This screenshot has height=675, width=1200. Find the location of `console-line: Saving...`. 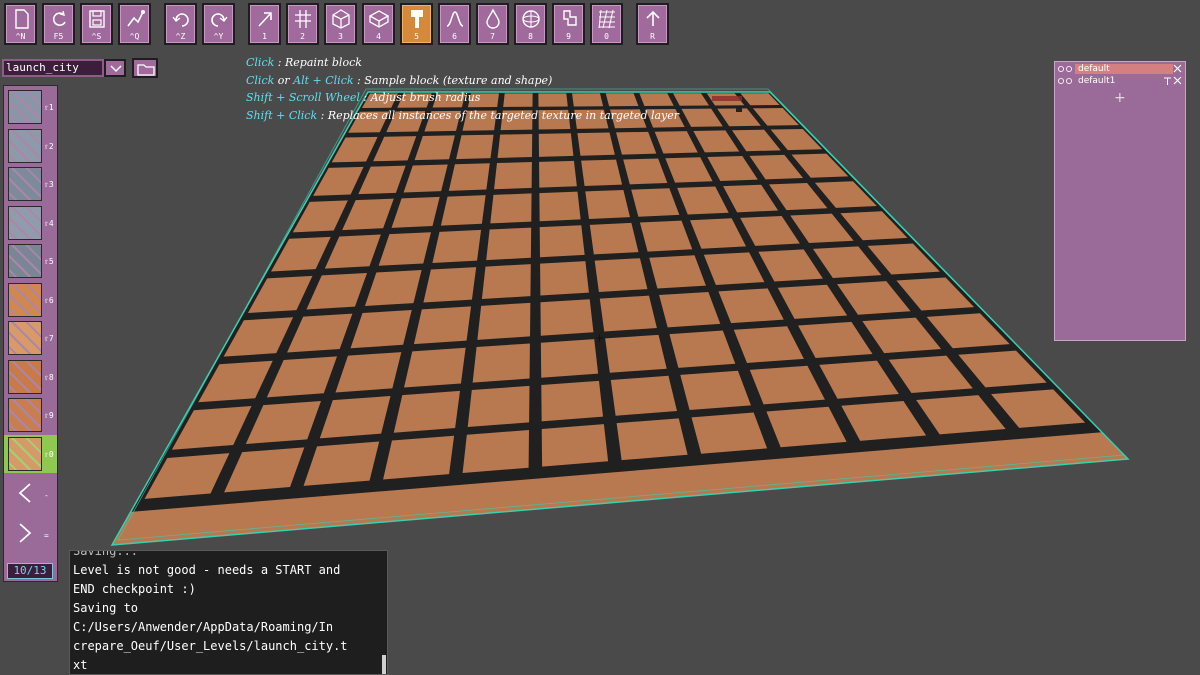

console-line: Saving... is located at coordinates (106, 554).